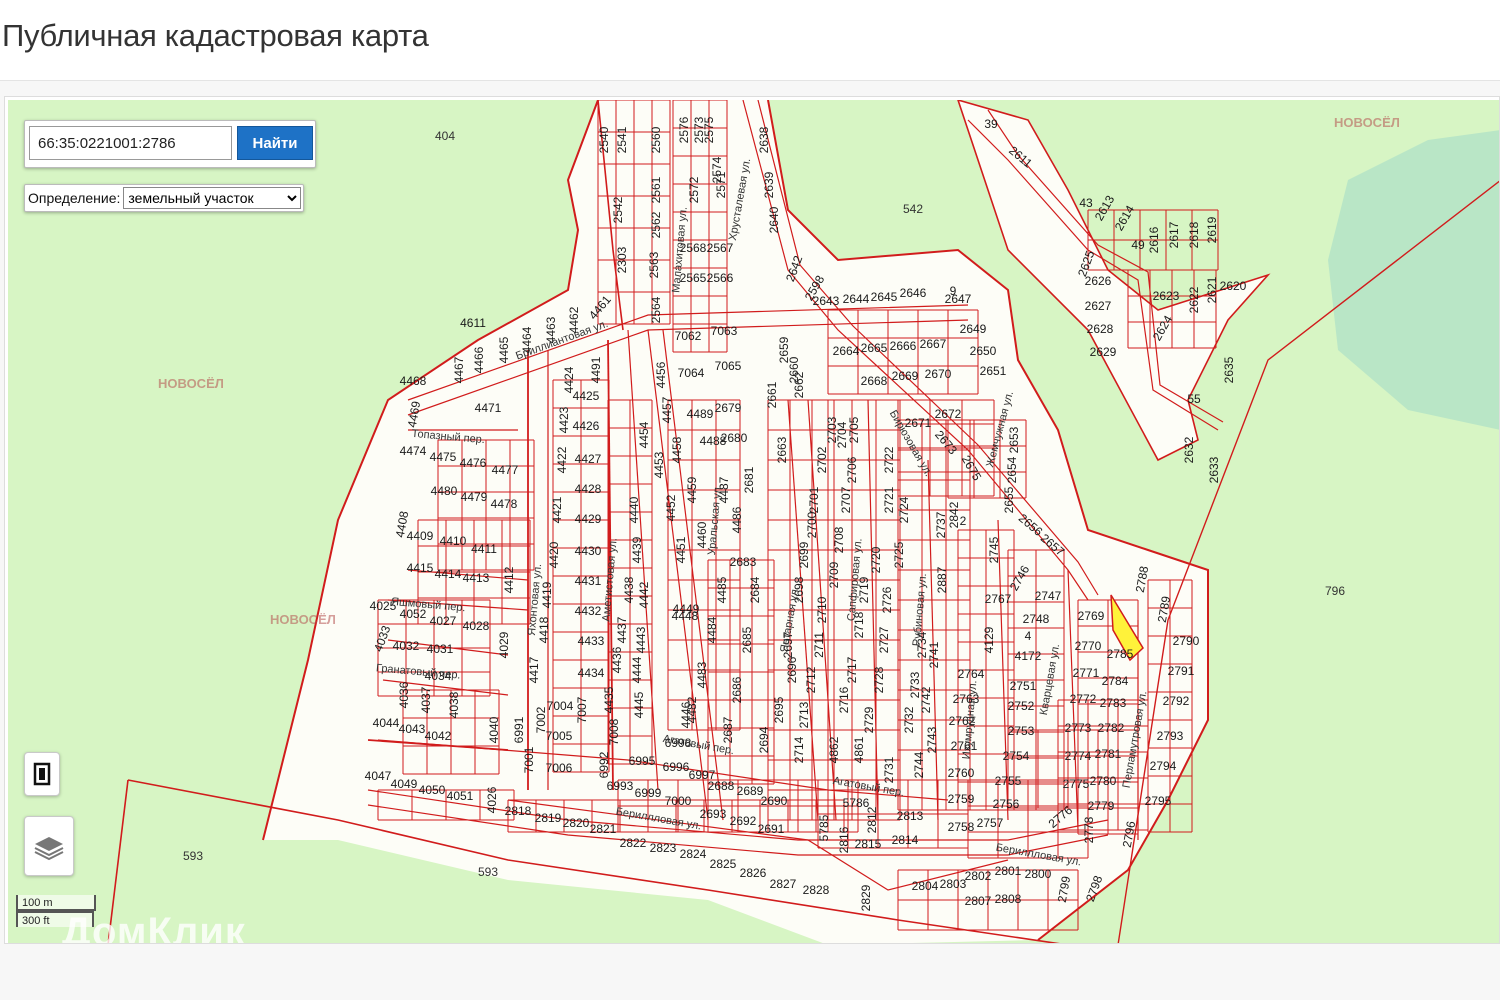  I want to click on layers-button, so click(49, 846).